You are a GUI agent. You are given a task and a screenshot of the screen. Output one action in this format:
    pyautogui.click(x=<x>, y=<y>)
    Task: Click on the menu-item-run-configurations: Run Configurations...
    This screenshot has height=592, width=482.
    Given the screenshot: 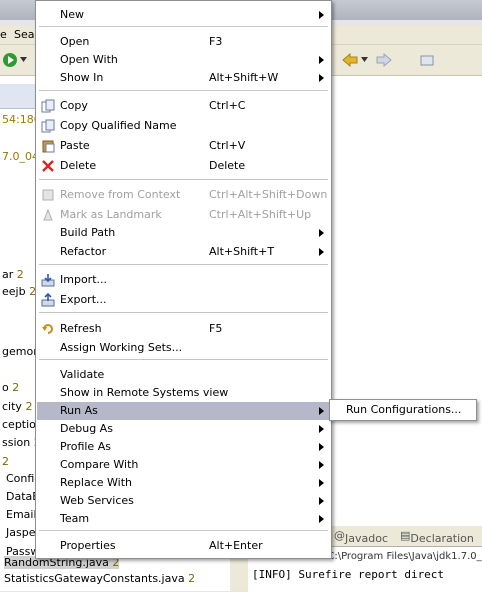 What is the action you would take?
    pyautogui.click(x=403, y=409)
    